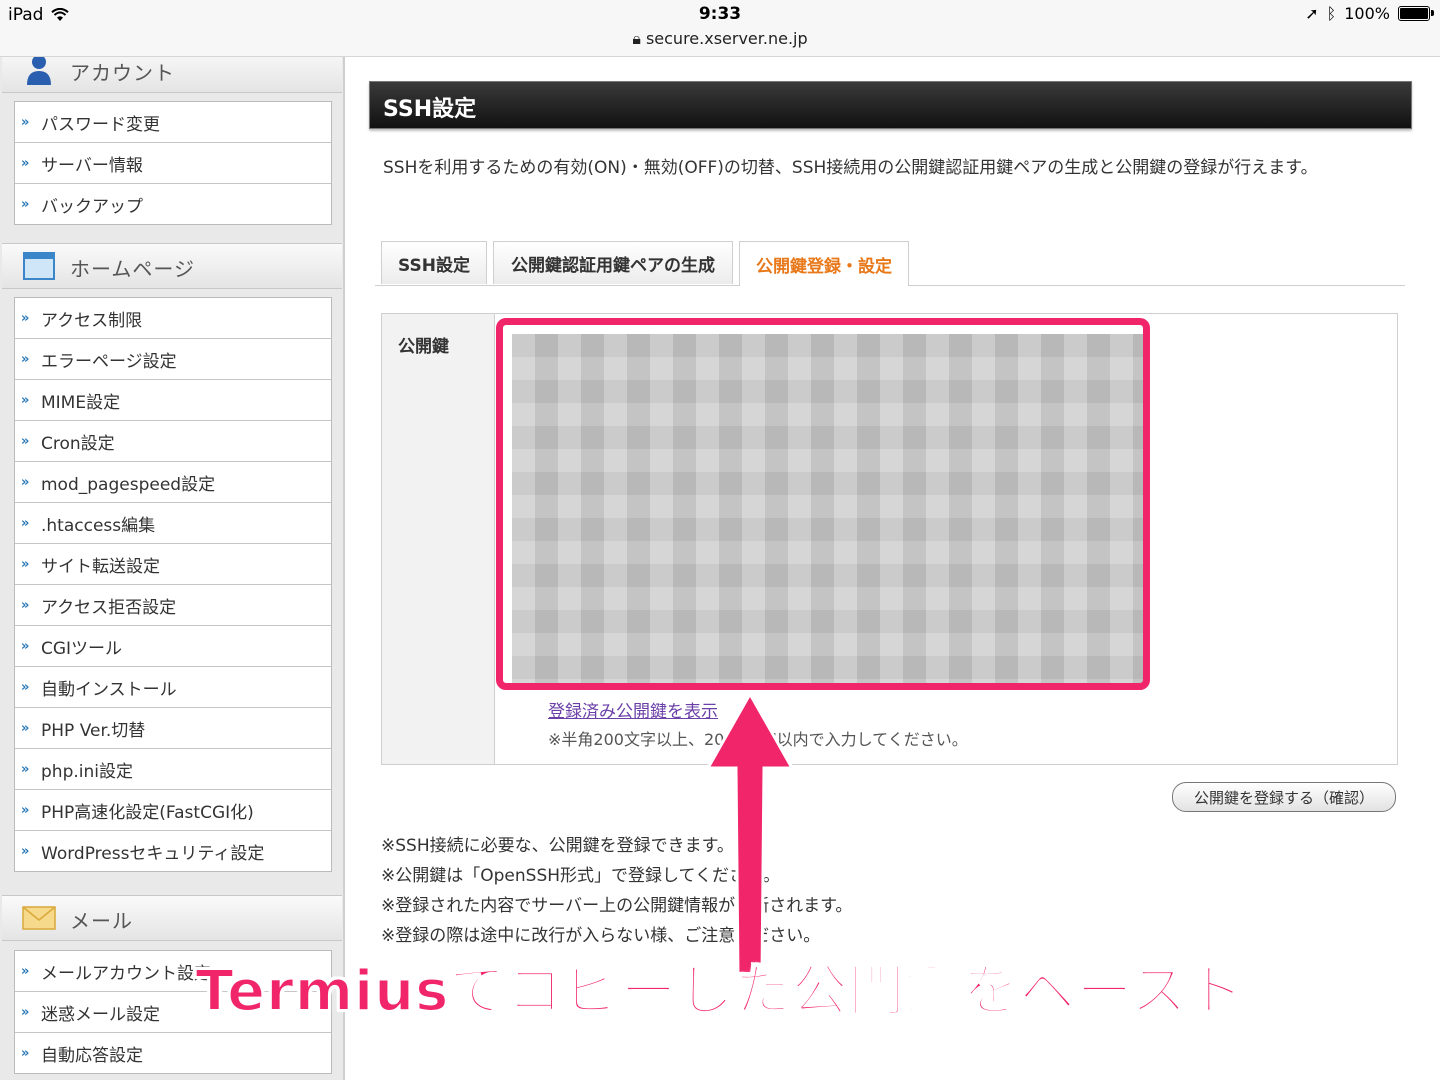  I want to click on sidebar-section-account: アカウント, so click(172, 75).